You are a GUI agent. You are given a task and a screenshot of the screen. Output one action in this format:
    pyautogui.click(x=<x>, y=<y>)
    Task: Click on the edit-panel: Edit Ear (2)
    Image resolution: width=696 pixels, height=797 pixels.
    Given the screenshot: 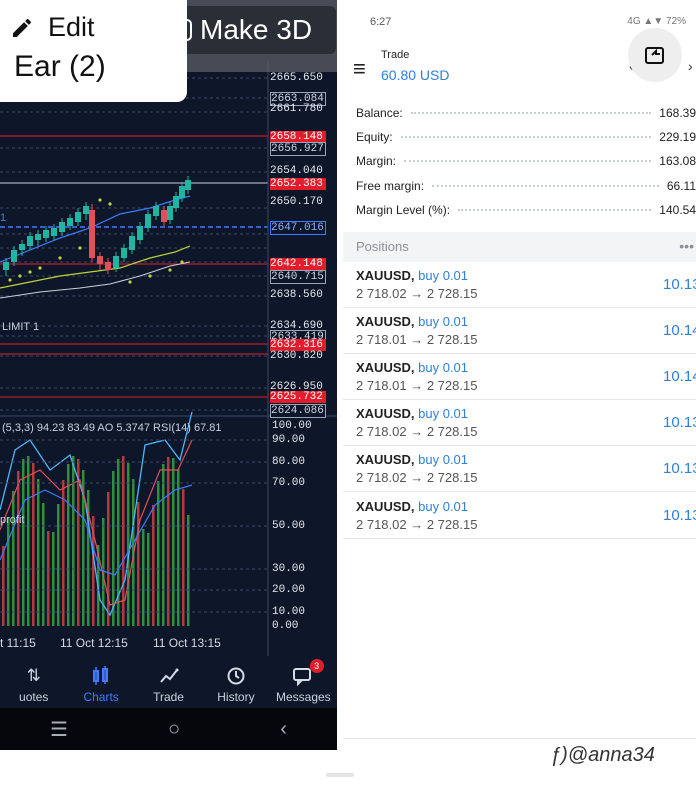 What is the action you would take?
    pyautogui.click(x=93, y=51)
    